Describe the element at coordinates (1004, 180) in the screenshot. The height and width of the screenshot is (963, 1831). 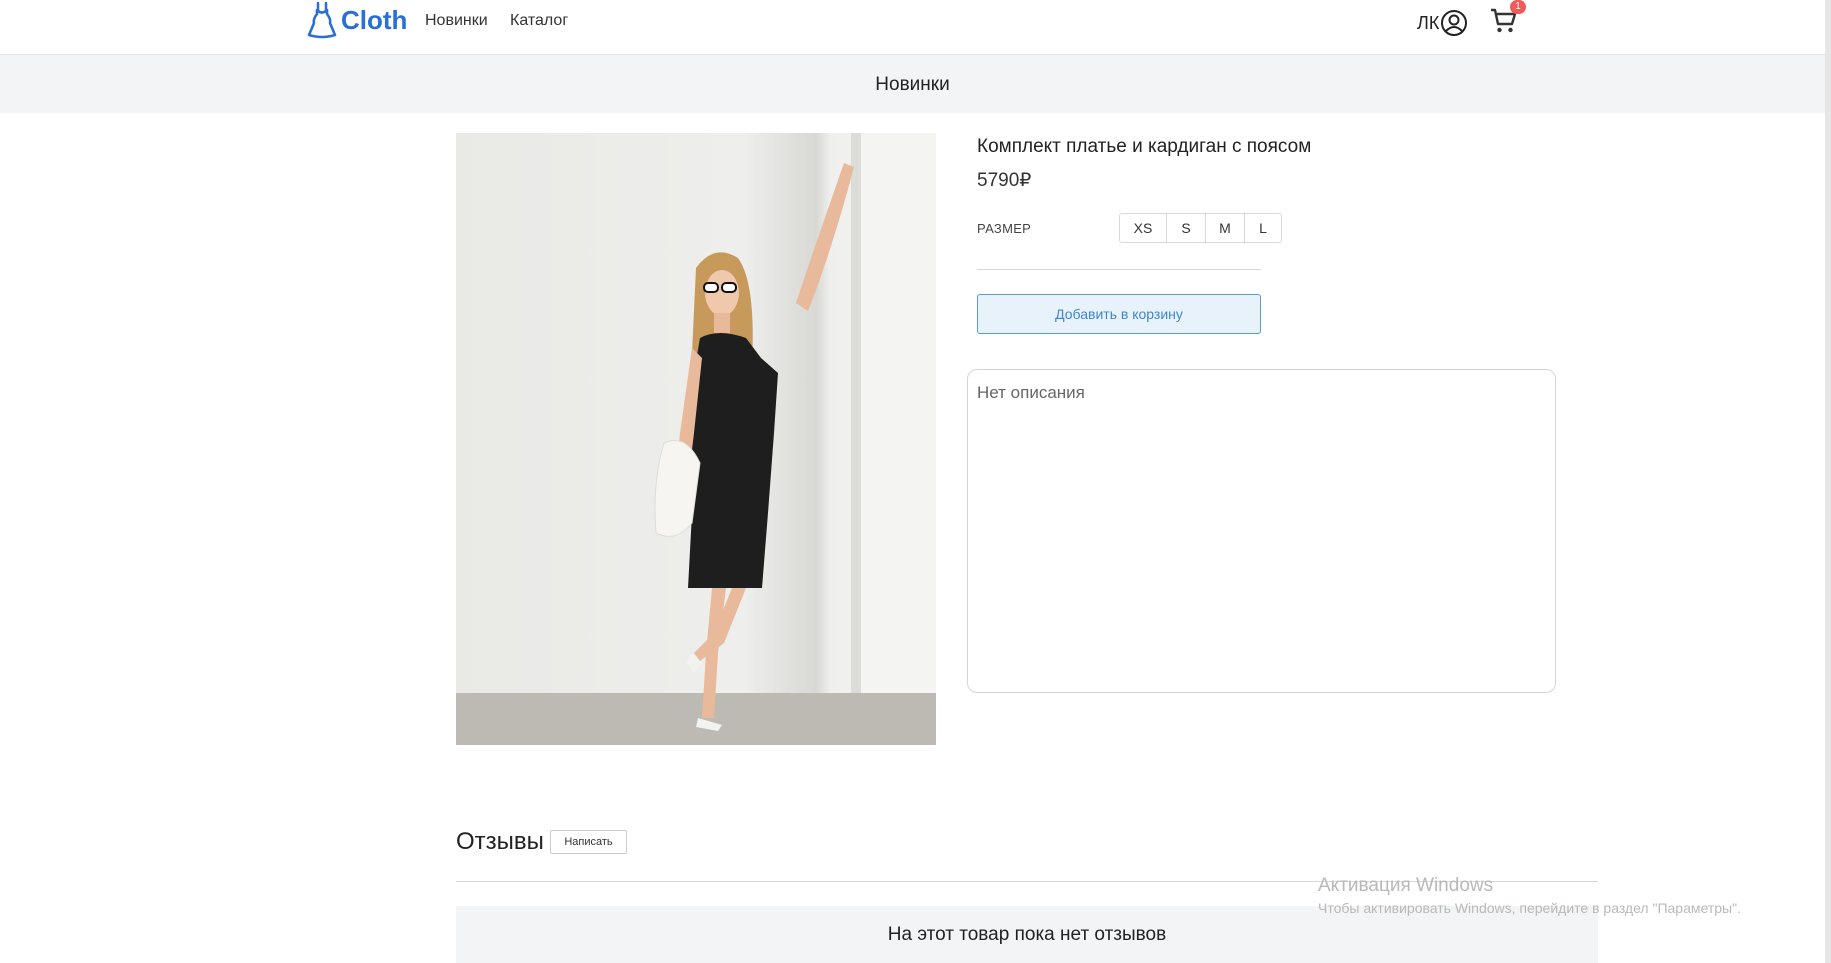
I see `product-price: 5790₽` at that location.